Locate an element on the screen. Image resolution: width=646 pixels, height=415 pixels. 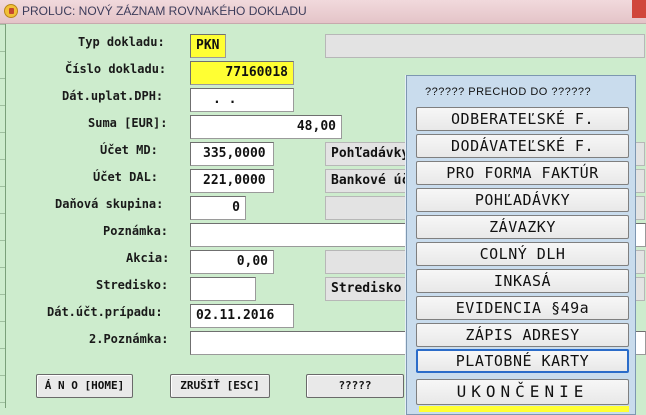
window-title: PROLUC: NOVÝ ZÁZNAM ROVNAKÉHO DOKLADU is located at coordinates (164, 11).